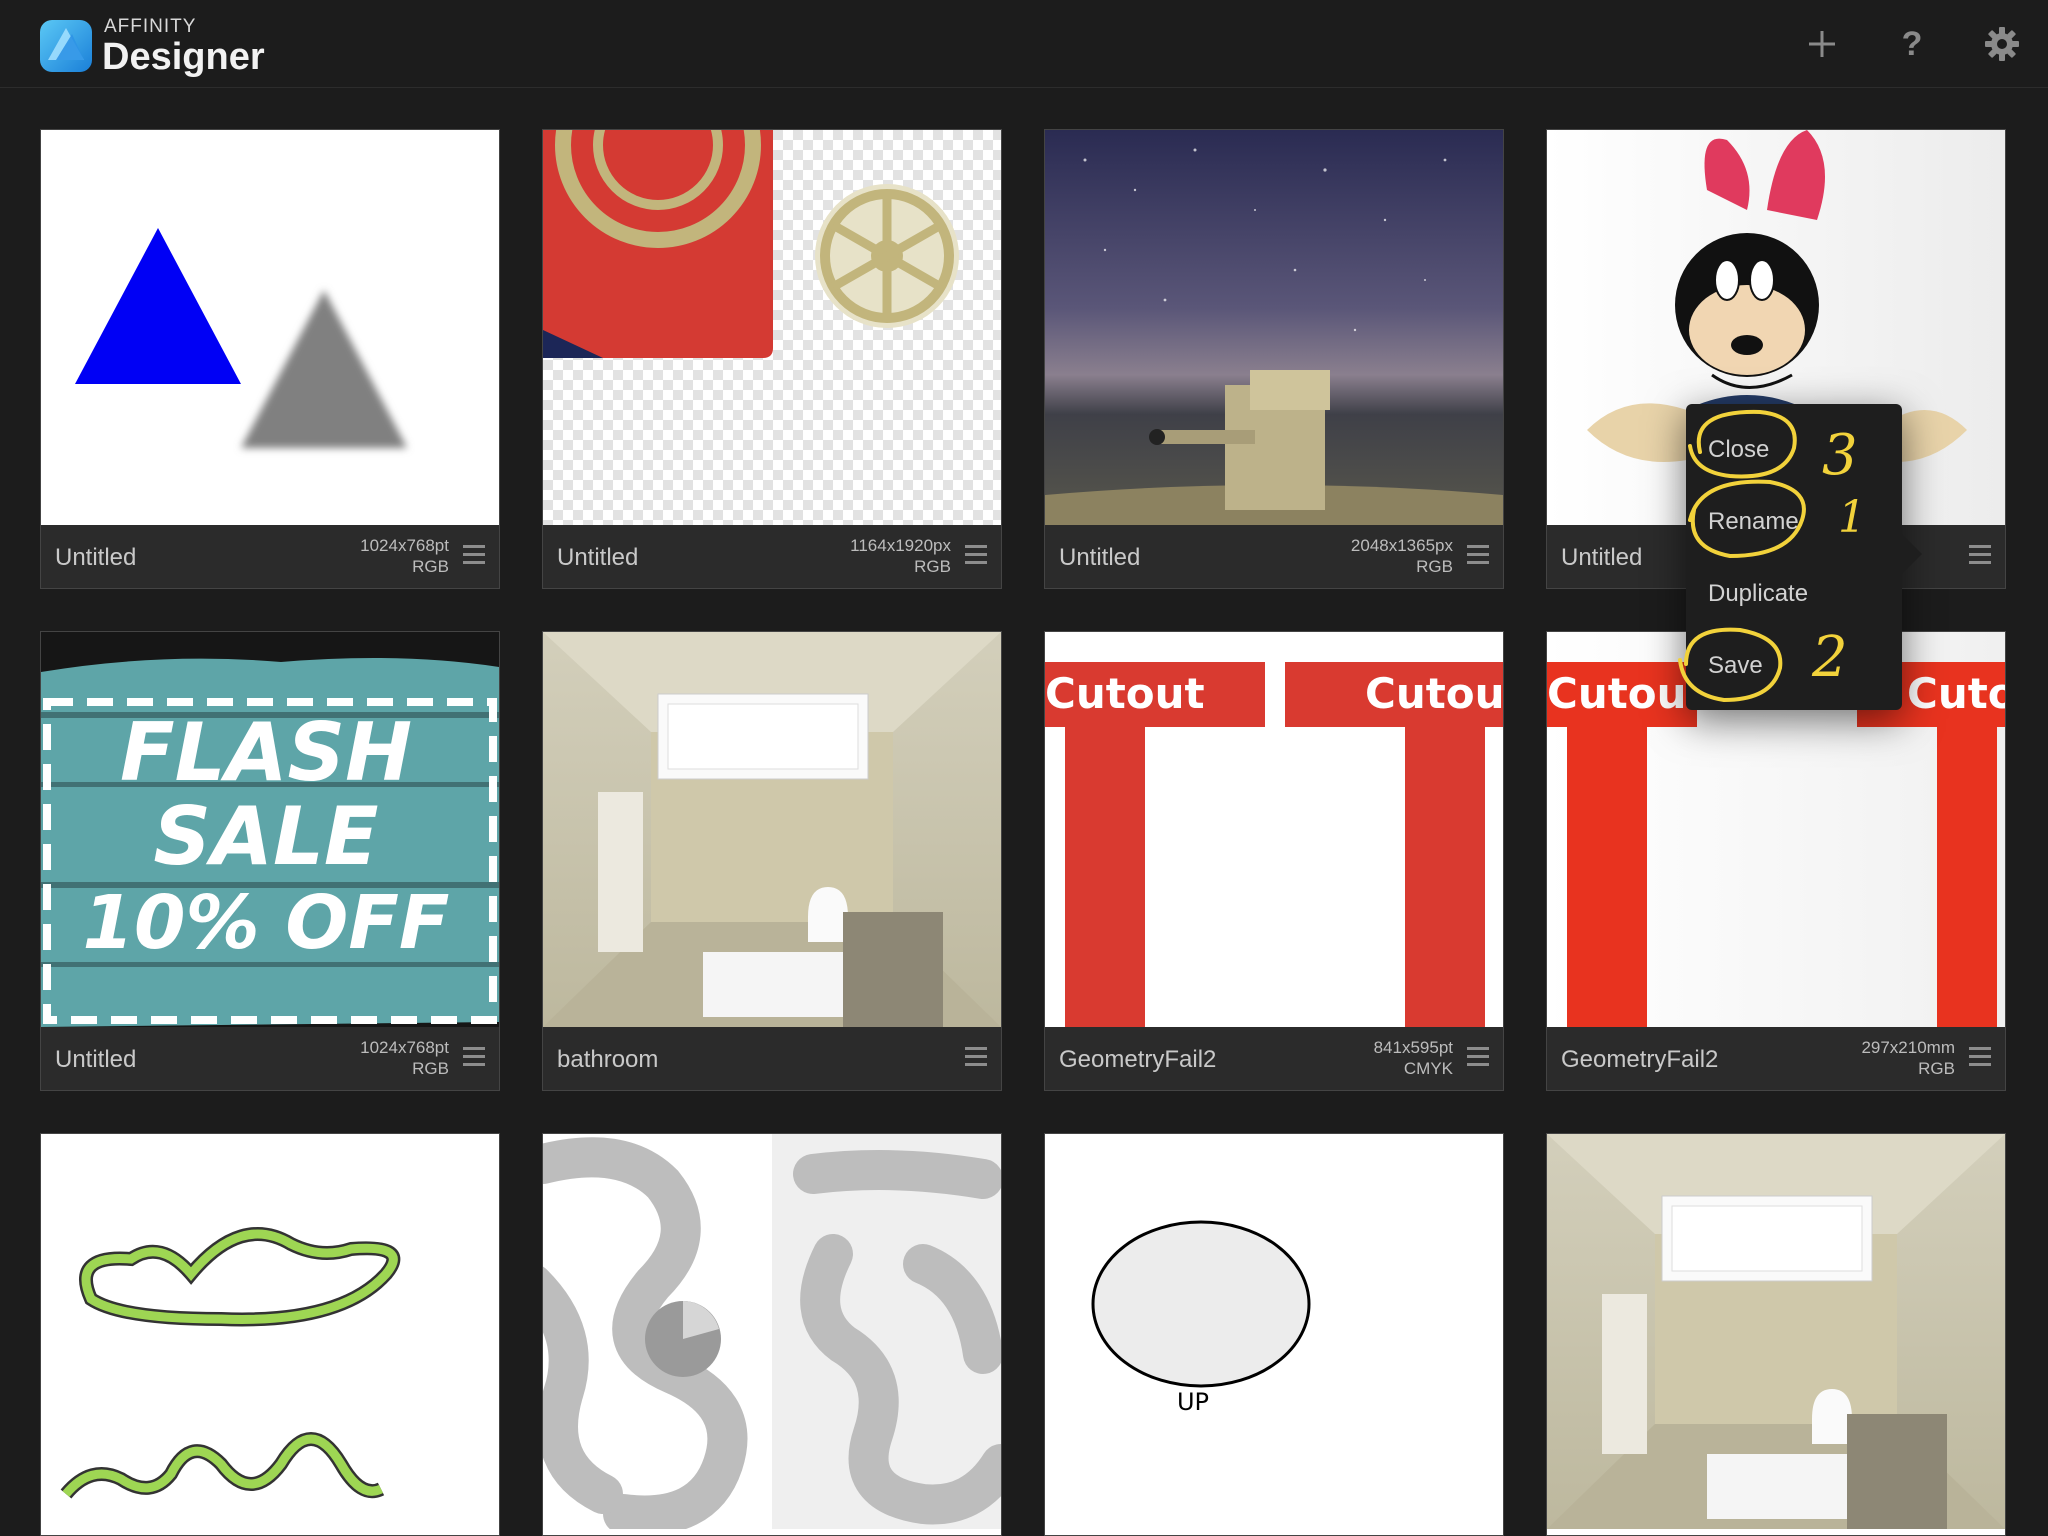 Image resolution: width=2048 pixels, height=1536 pixels. Describe the element at coordinates (1401, 545) in the screenshot. I see `document-size: 2048x1365px` at that location.